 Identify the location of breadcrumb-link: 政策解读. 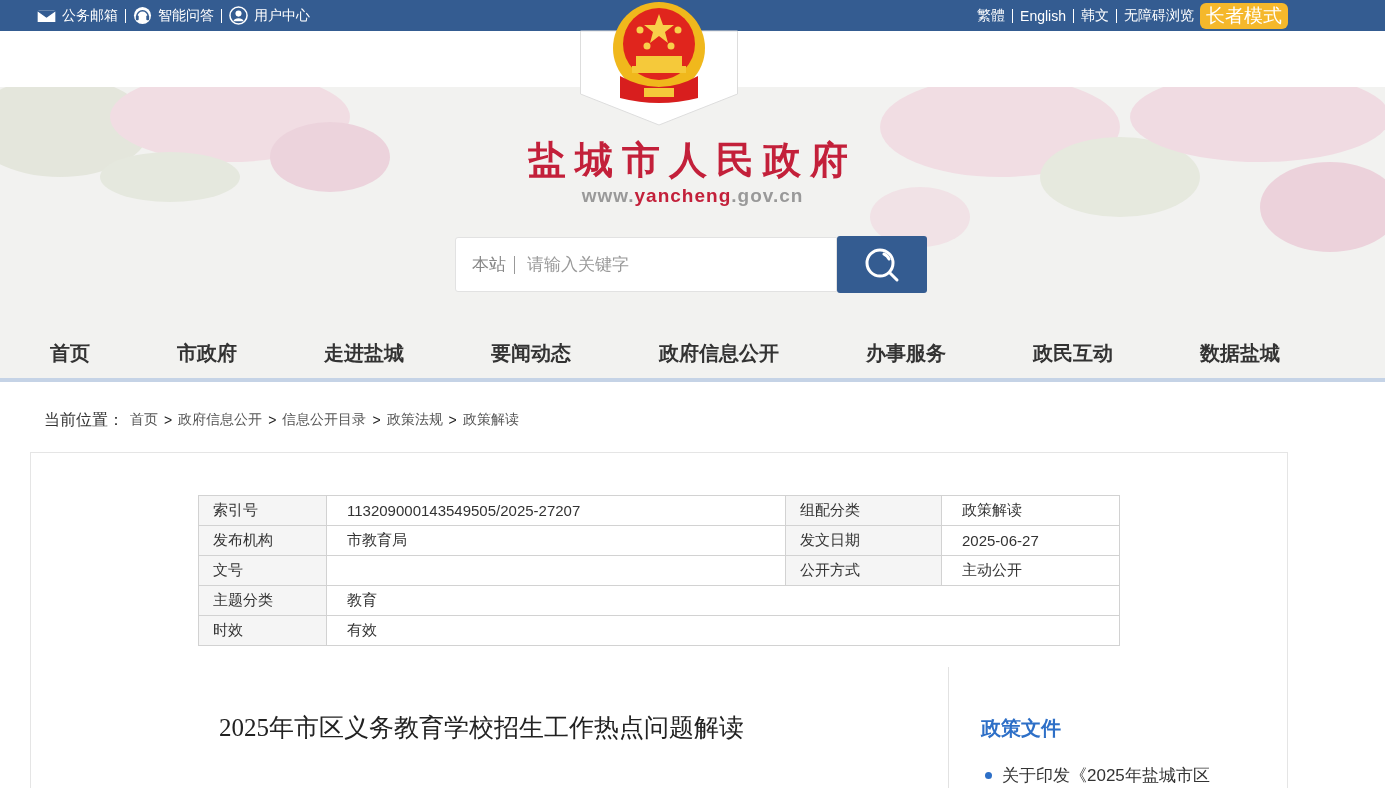
(490, 420).